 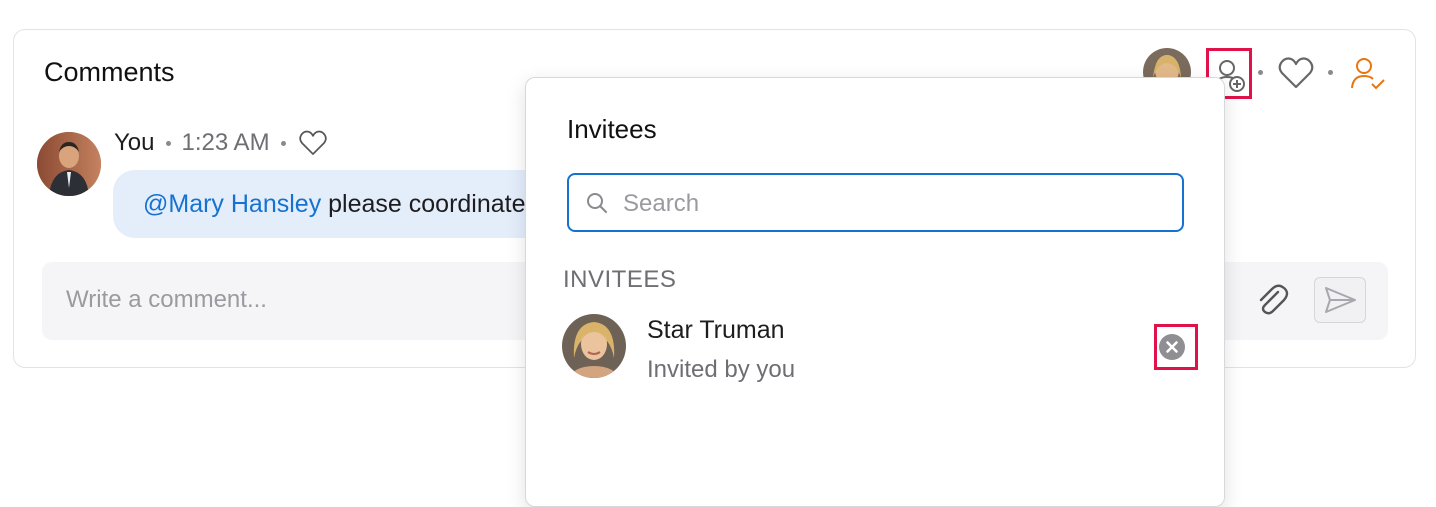 I want to click on comment-bubble: @Mary Hansley please coordinate, so click(x=333, y=204).